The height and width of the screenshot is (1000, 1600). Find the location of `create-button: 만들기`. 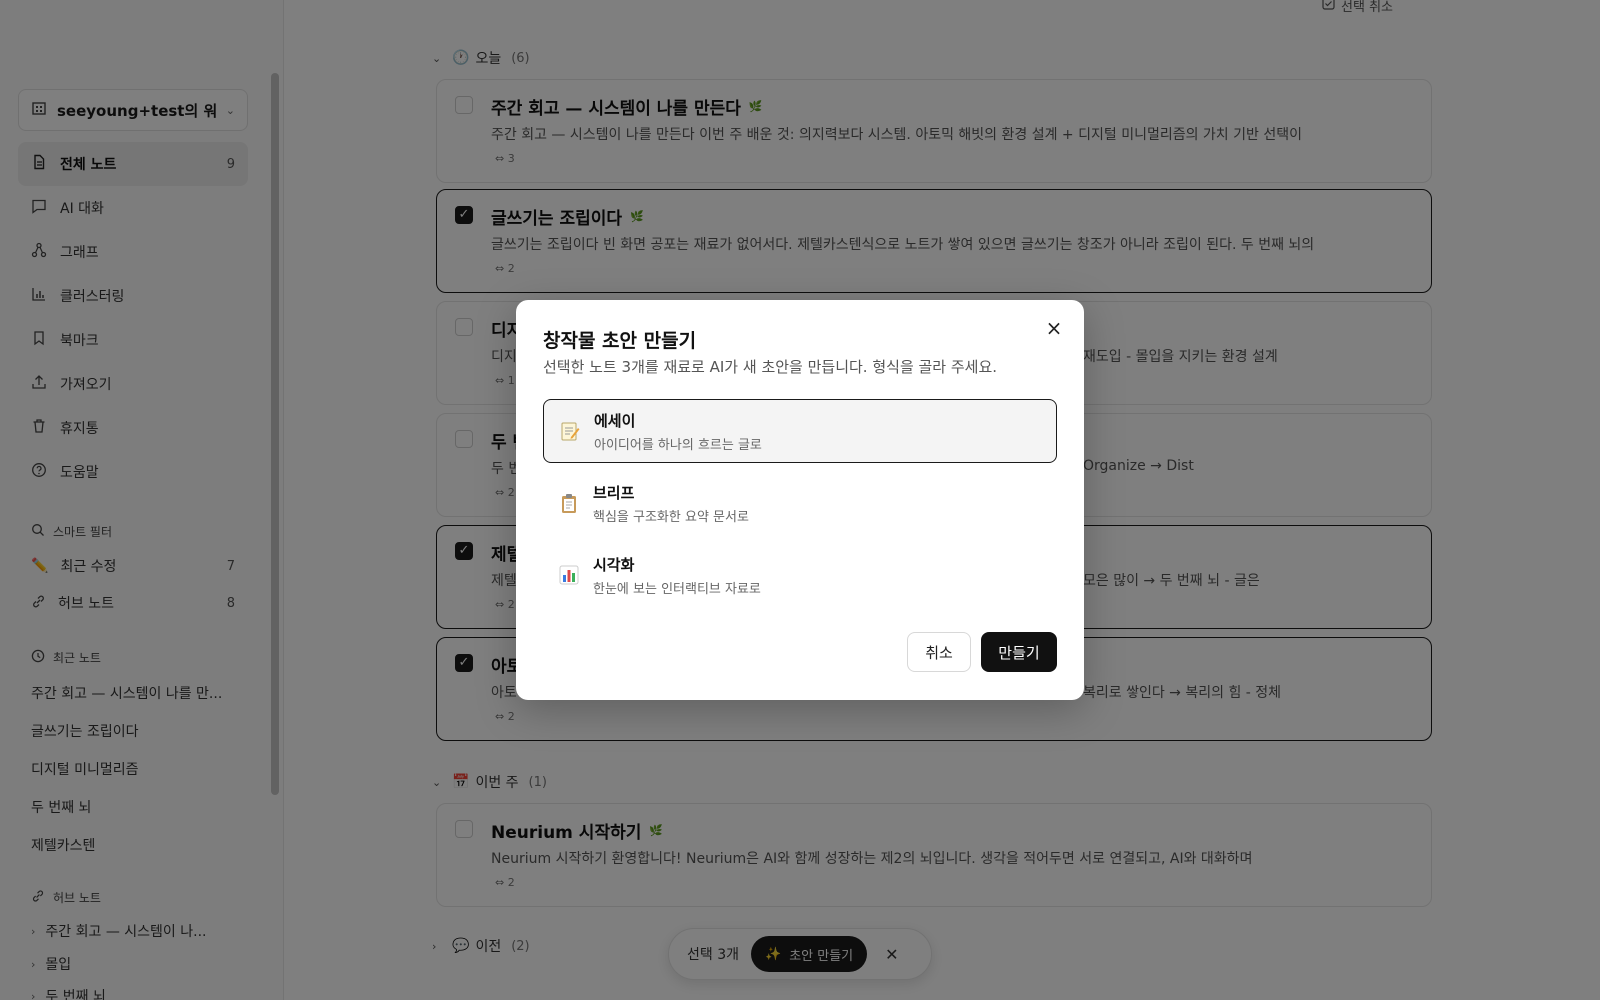

create-button: 만들기 is located at coordinates (1019, 652).